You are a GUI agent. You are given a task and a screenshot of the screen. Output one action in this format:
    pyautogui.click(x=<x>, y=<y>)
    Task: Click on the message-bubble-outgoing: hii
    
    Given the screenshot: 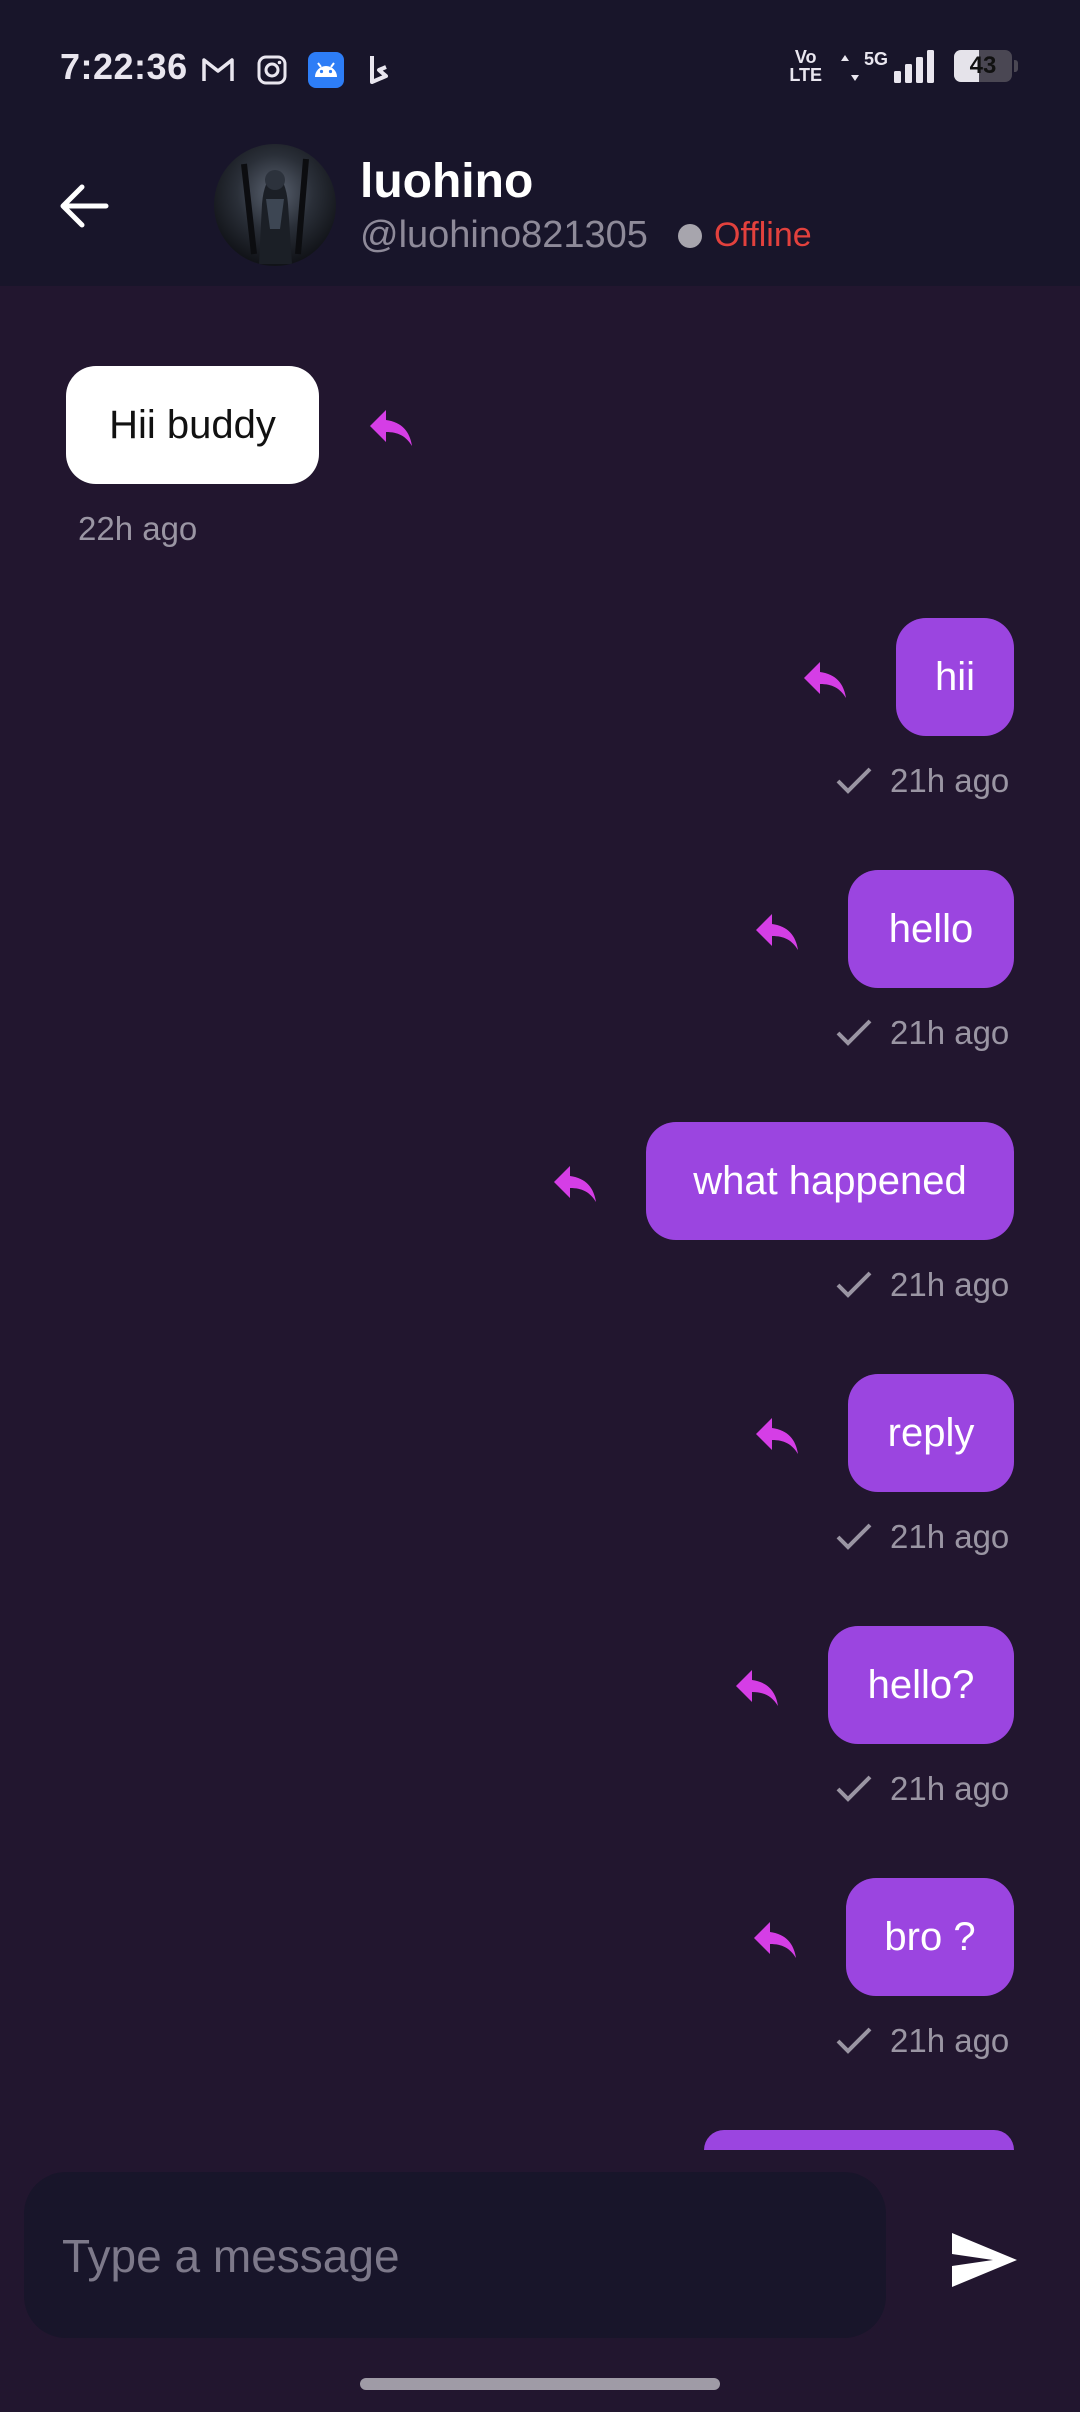 What is the action you would take?
    pyautogui.click(x=955, y=677)
    